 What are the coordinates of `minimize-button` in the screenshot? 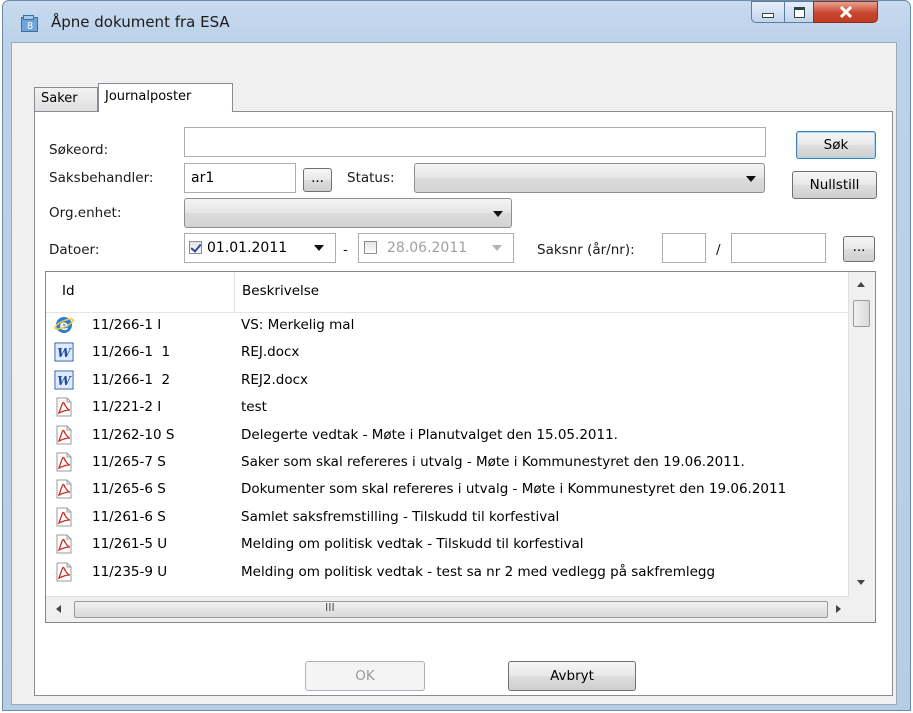 It's located at (768, 12).